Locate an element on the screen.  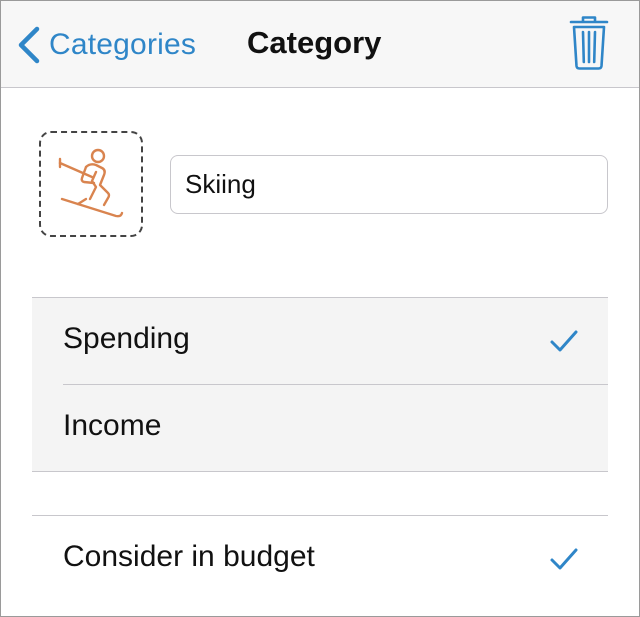
option-spending: Spending is located at coordinates (320, 341).